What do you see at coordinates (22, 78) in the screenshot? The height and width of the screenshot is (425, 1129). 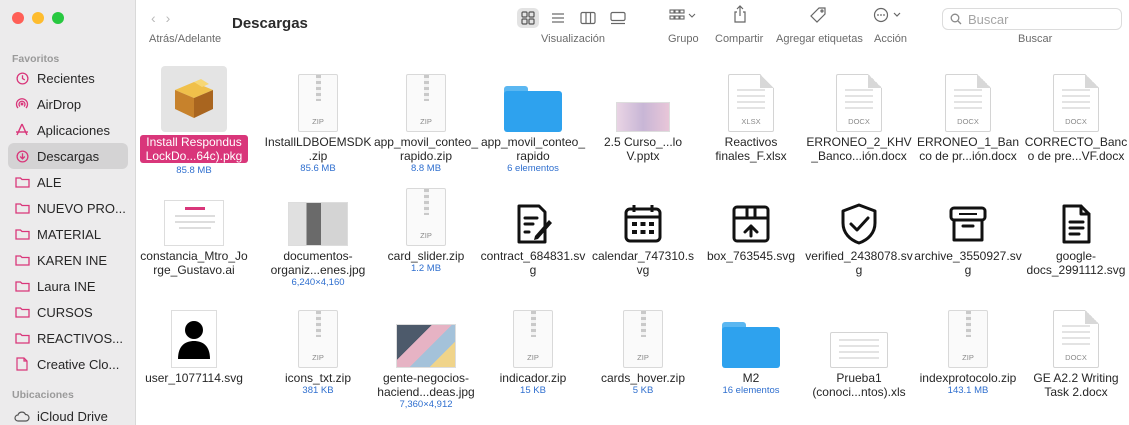 I see `clock-icon` at bounding box center [22, 78].